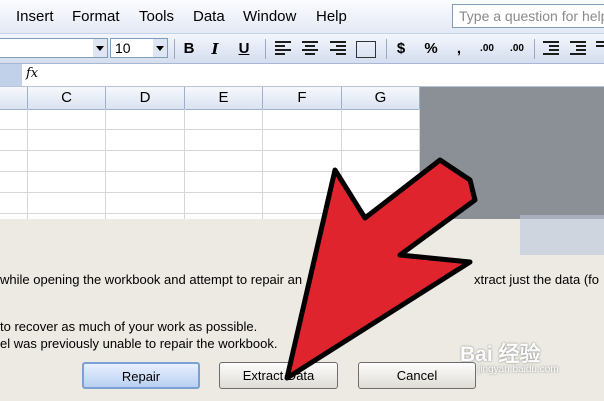 Image resolution: width=604 pixels, height=401 pixels. Describe the element at coordinates (518, 369) in the screenshot. I see `baidu-watermark-url: jingyan.baidu.com` at that location.